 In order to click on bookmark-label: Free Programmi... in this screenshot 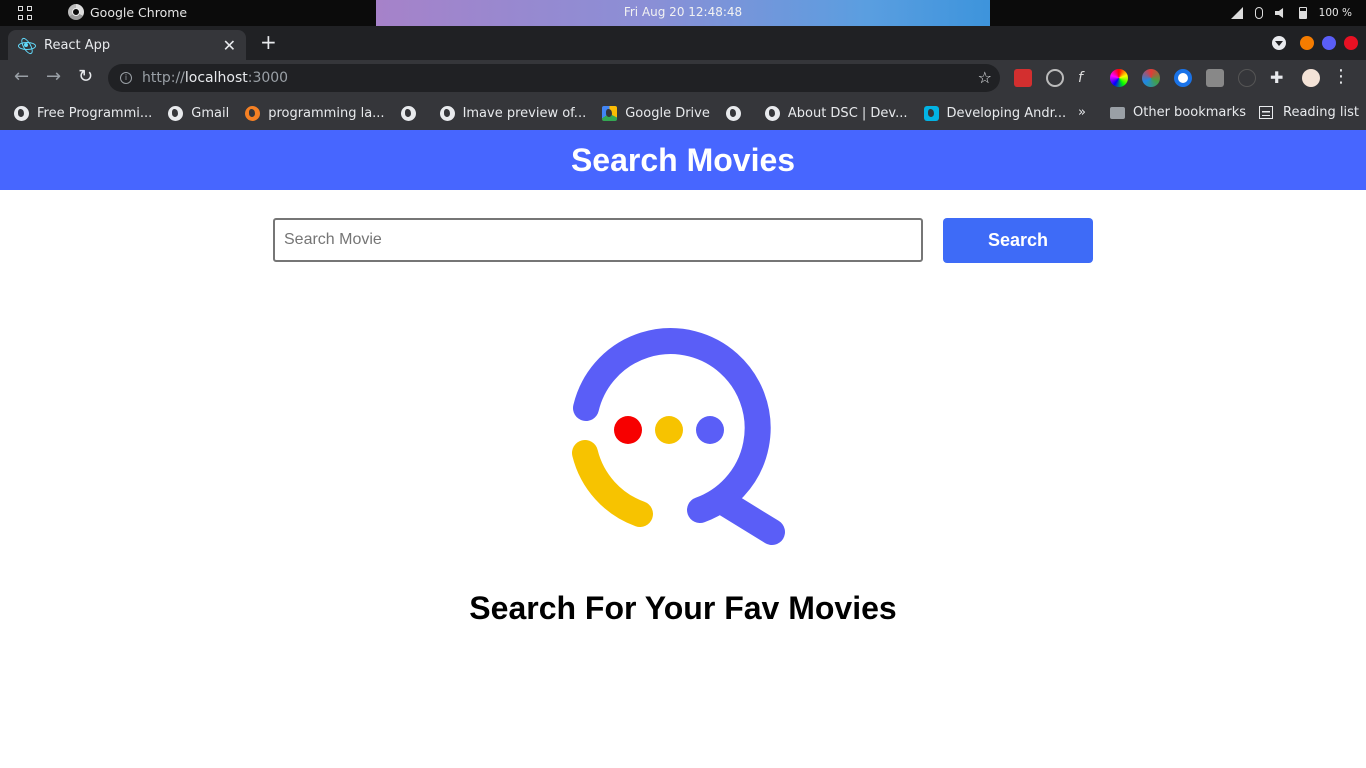, I will do `click(95, 113)`.